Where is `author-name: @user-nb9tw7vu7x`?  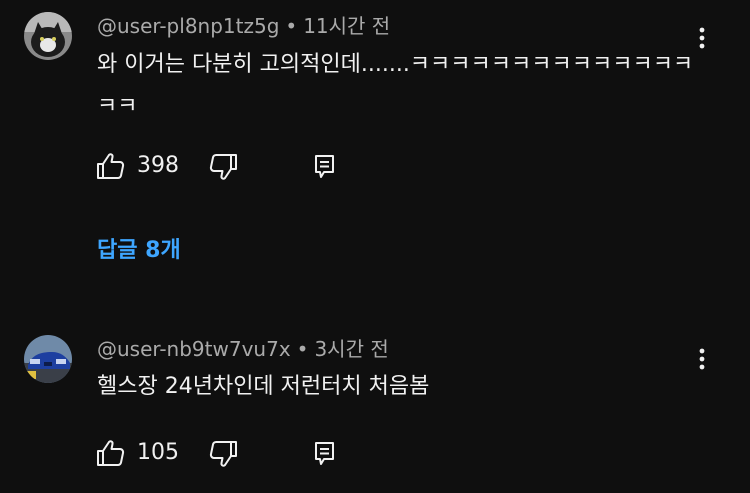 author-name: @user-nb9tw7vu7x is located at coordinates (194, 349).